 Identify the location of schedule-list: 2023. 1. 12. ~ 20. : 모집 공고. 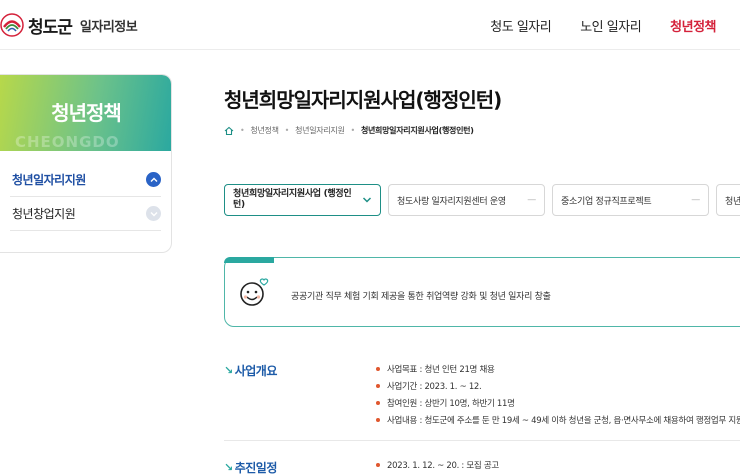
(437, 464).